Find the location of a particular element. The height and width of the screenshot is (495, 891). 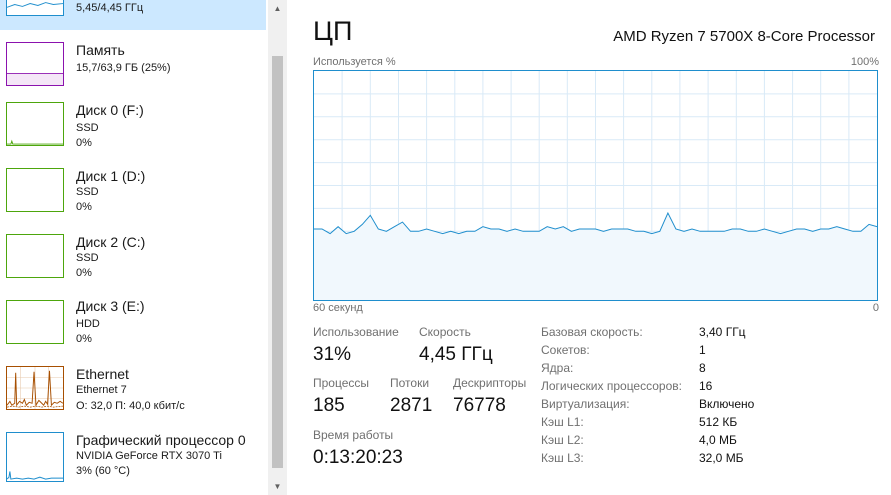

detail-value: 3,40 ГГц is located at coordinates (722, 332).